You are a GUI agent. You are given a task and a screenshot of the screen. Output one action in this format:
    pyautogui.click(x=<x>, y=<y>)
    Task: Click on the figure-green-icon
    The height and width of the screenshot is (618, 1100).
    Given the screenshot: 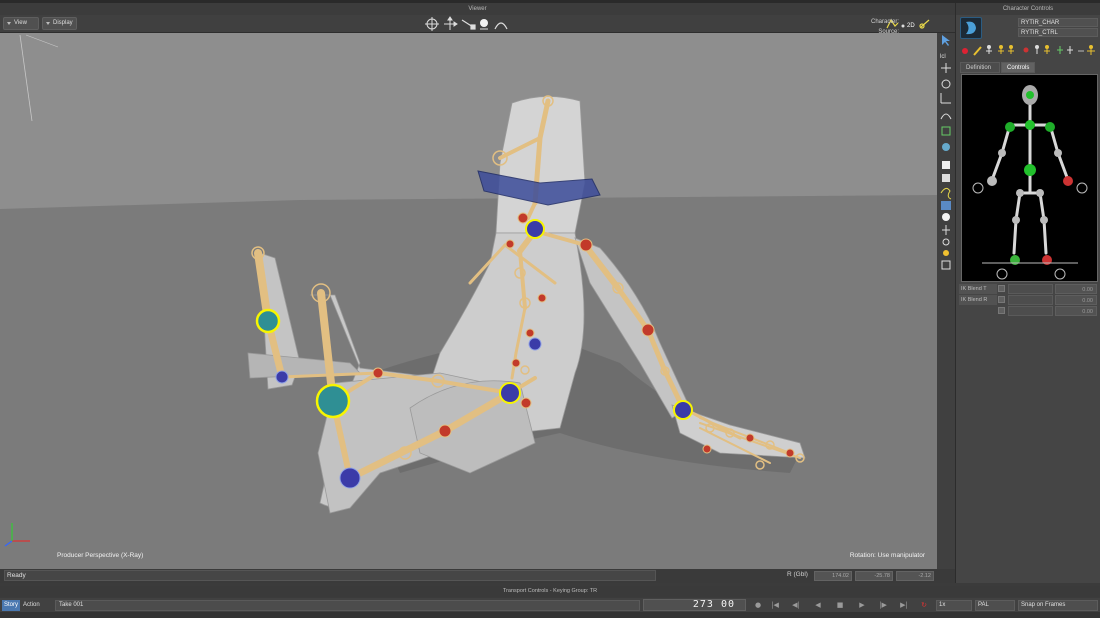 What is the action you would take?
    pyautogui.click(x=1060, y=50)
    